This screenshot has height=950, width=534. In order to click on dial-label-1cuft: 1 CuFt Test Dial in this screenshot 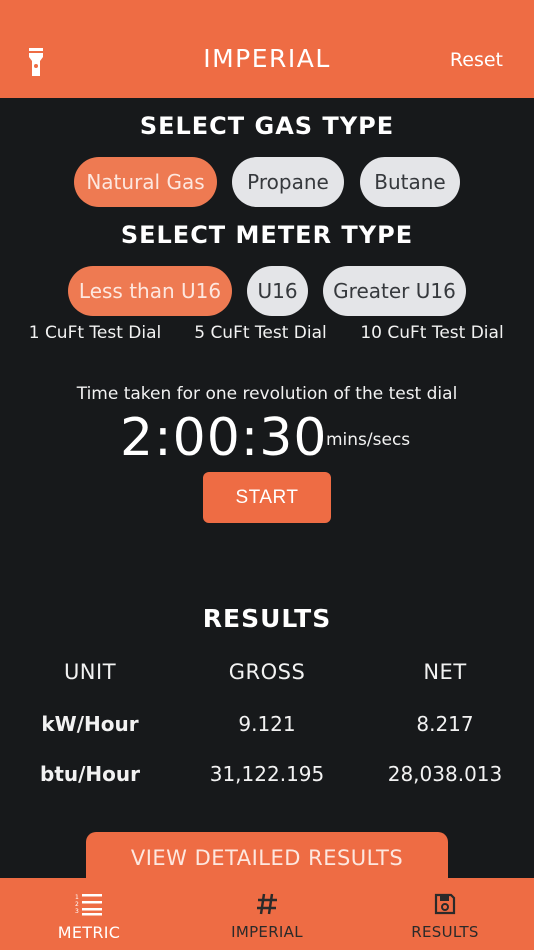, I will do `click(95, 333)`.